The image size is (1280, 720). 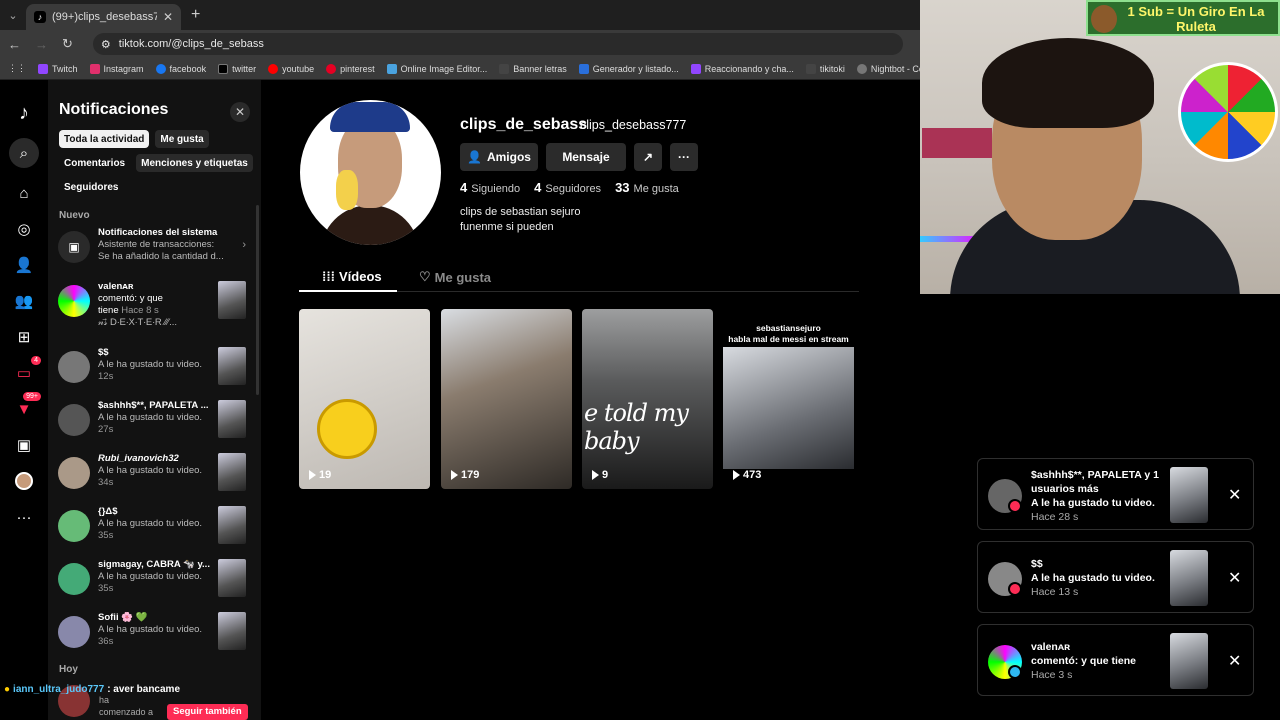 What do you see at coordinates (752, 475) in the screenshot?
I see `view-count: 473` at bounding box center [752, 475].